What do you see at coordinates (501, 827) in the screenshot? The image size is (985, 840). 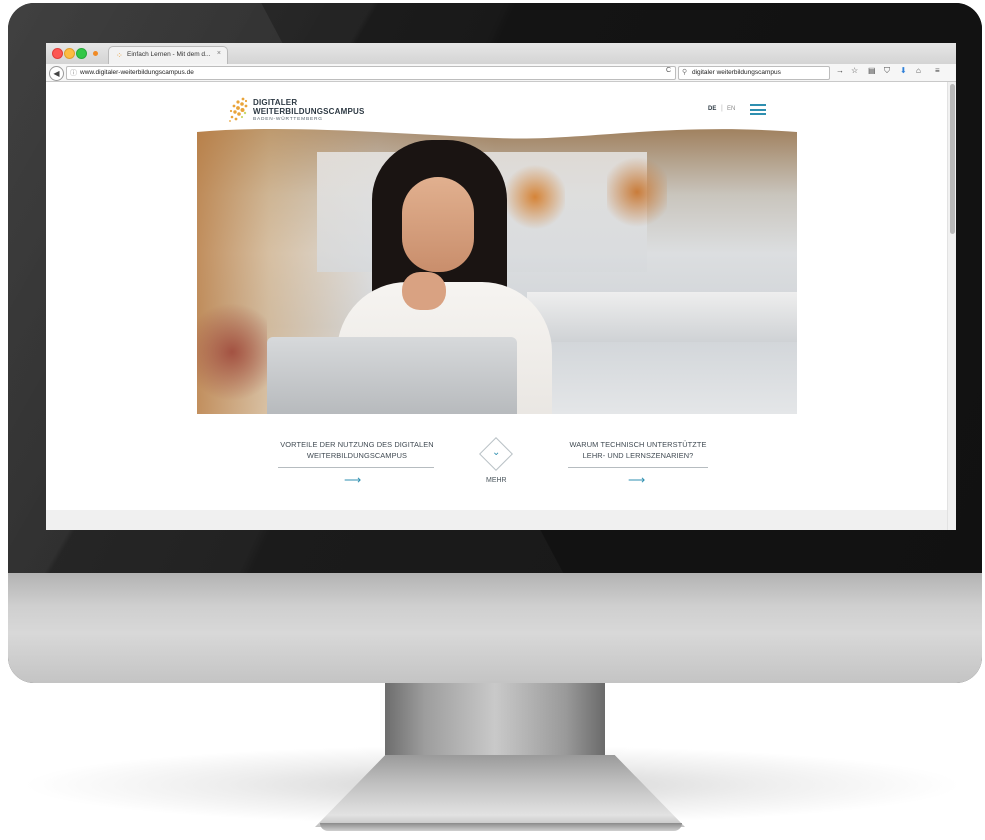 I see `monitor-stand-edge` at bounding box center [501, 827].